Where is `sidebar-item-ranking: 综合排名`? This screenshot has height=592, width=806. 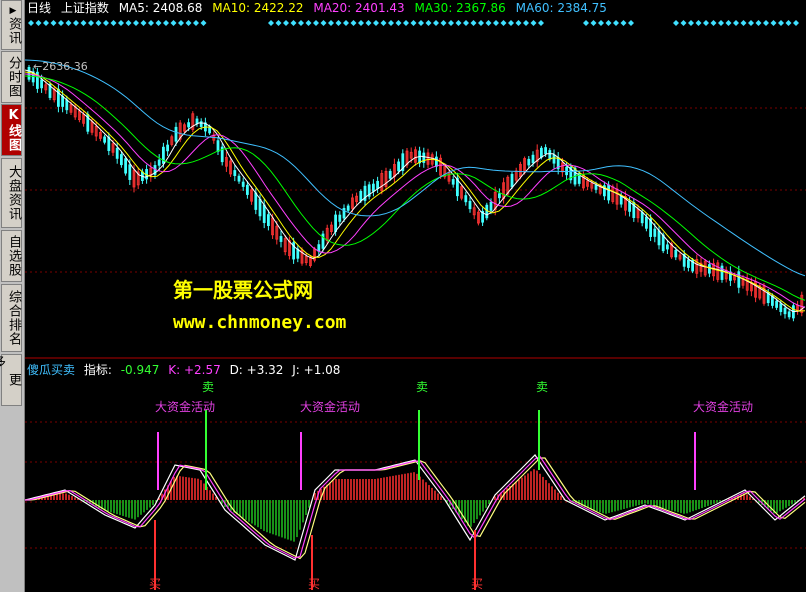 sidebar-item-ranking: 综合排名 is located at coordinates (11, 318).